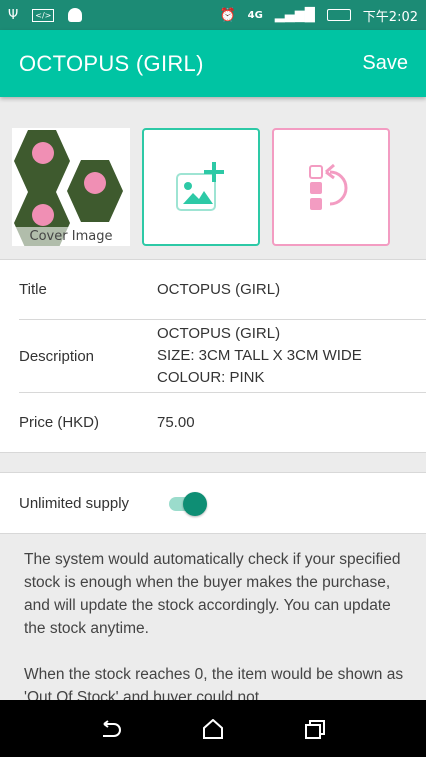 Image resolution: width=426 pixels, height=757 pixels. I want to click on add-image-icon, so click(200, 186).